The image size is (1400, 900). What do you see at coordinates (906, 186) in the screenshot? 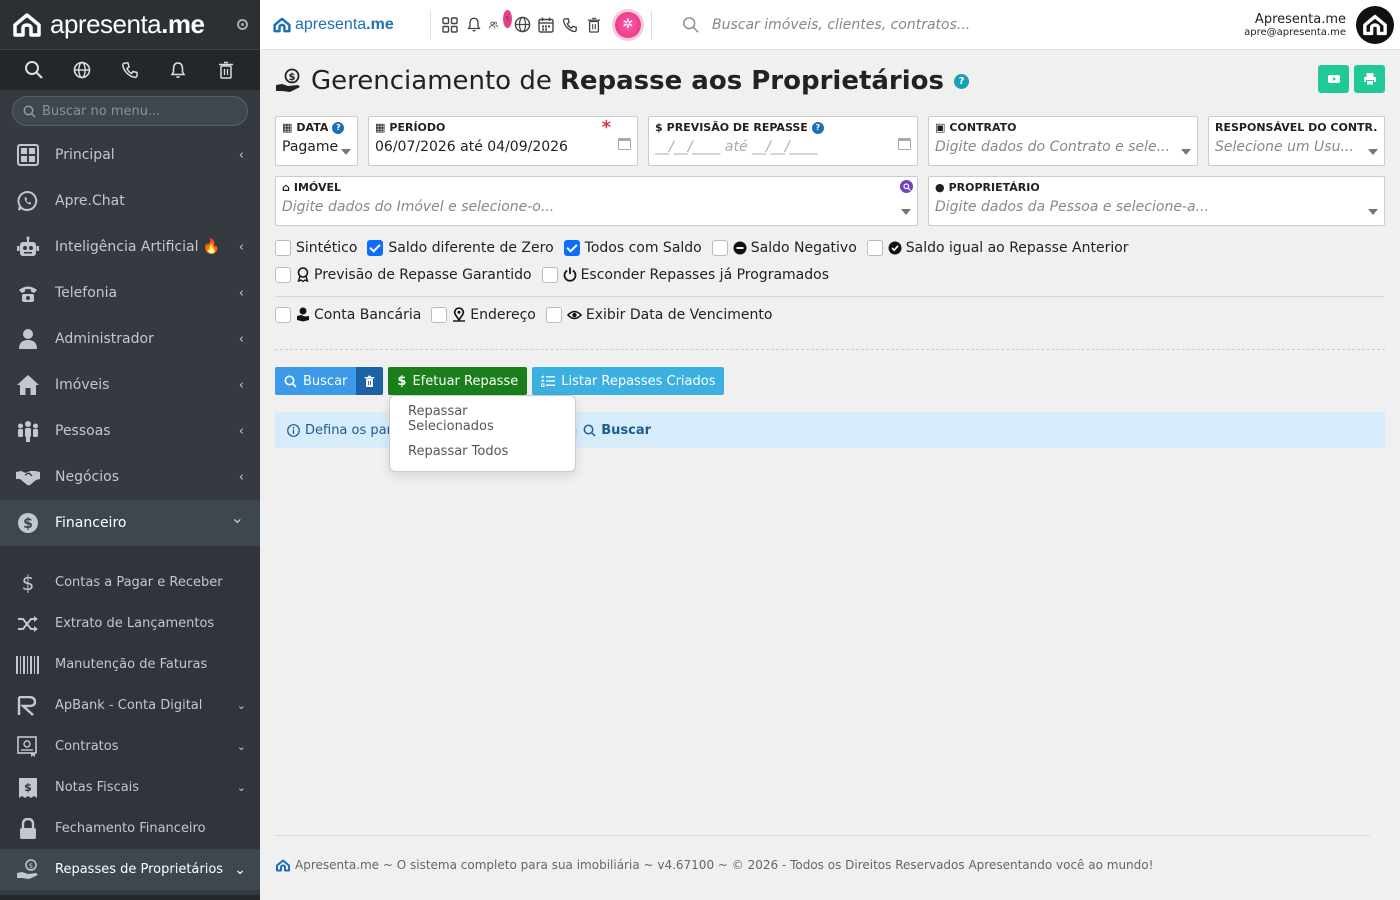
I see `search-advanced-icon` at bounding box center [906, 186].